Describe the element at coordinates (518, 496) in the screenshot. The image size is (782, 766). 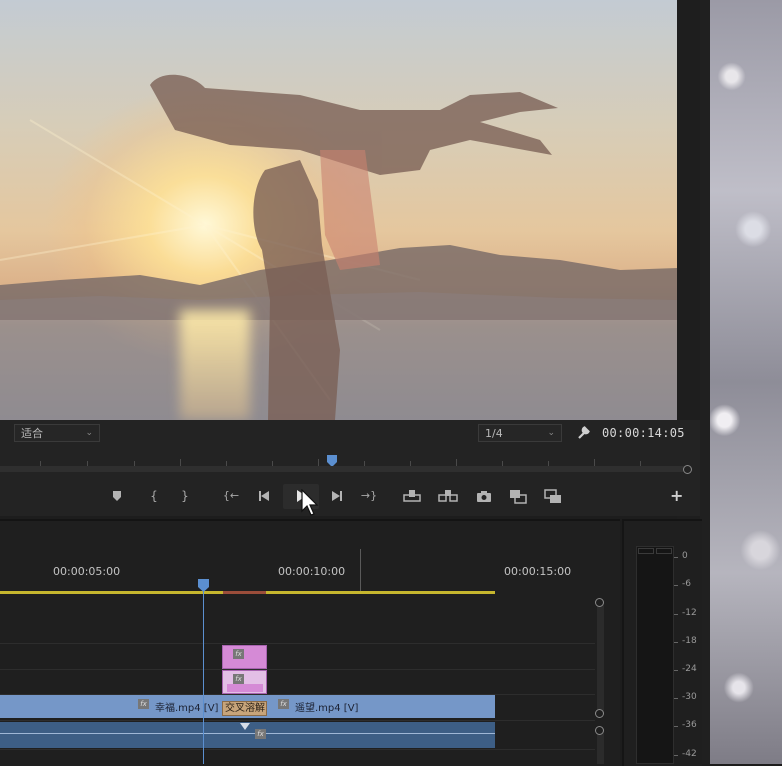
I see `insert-icon` at that location.